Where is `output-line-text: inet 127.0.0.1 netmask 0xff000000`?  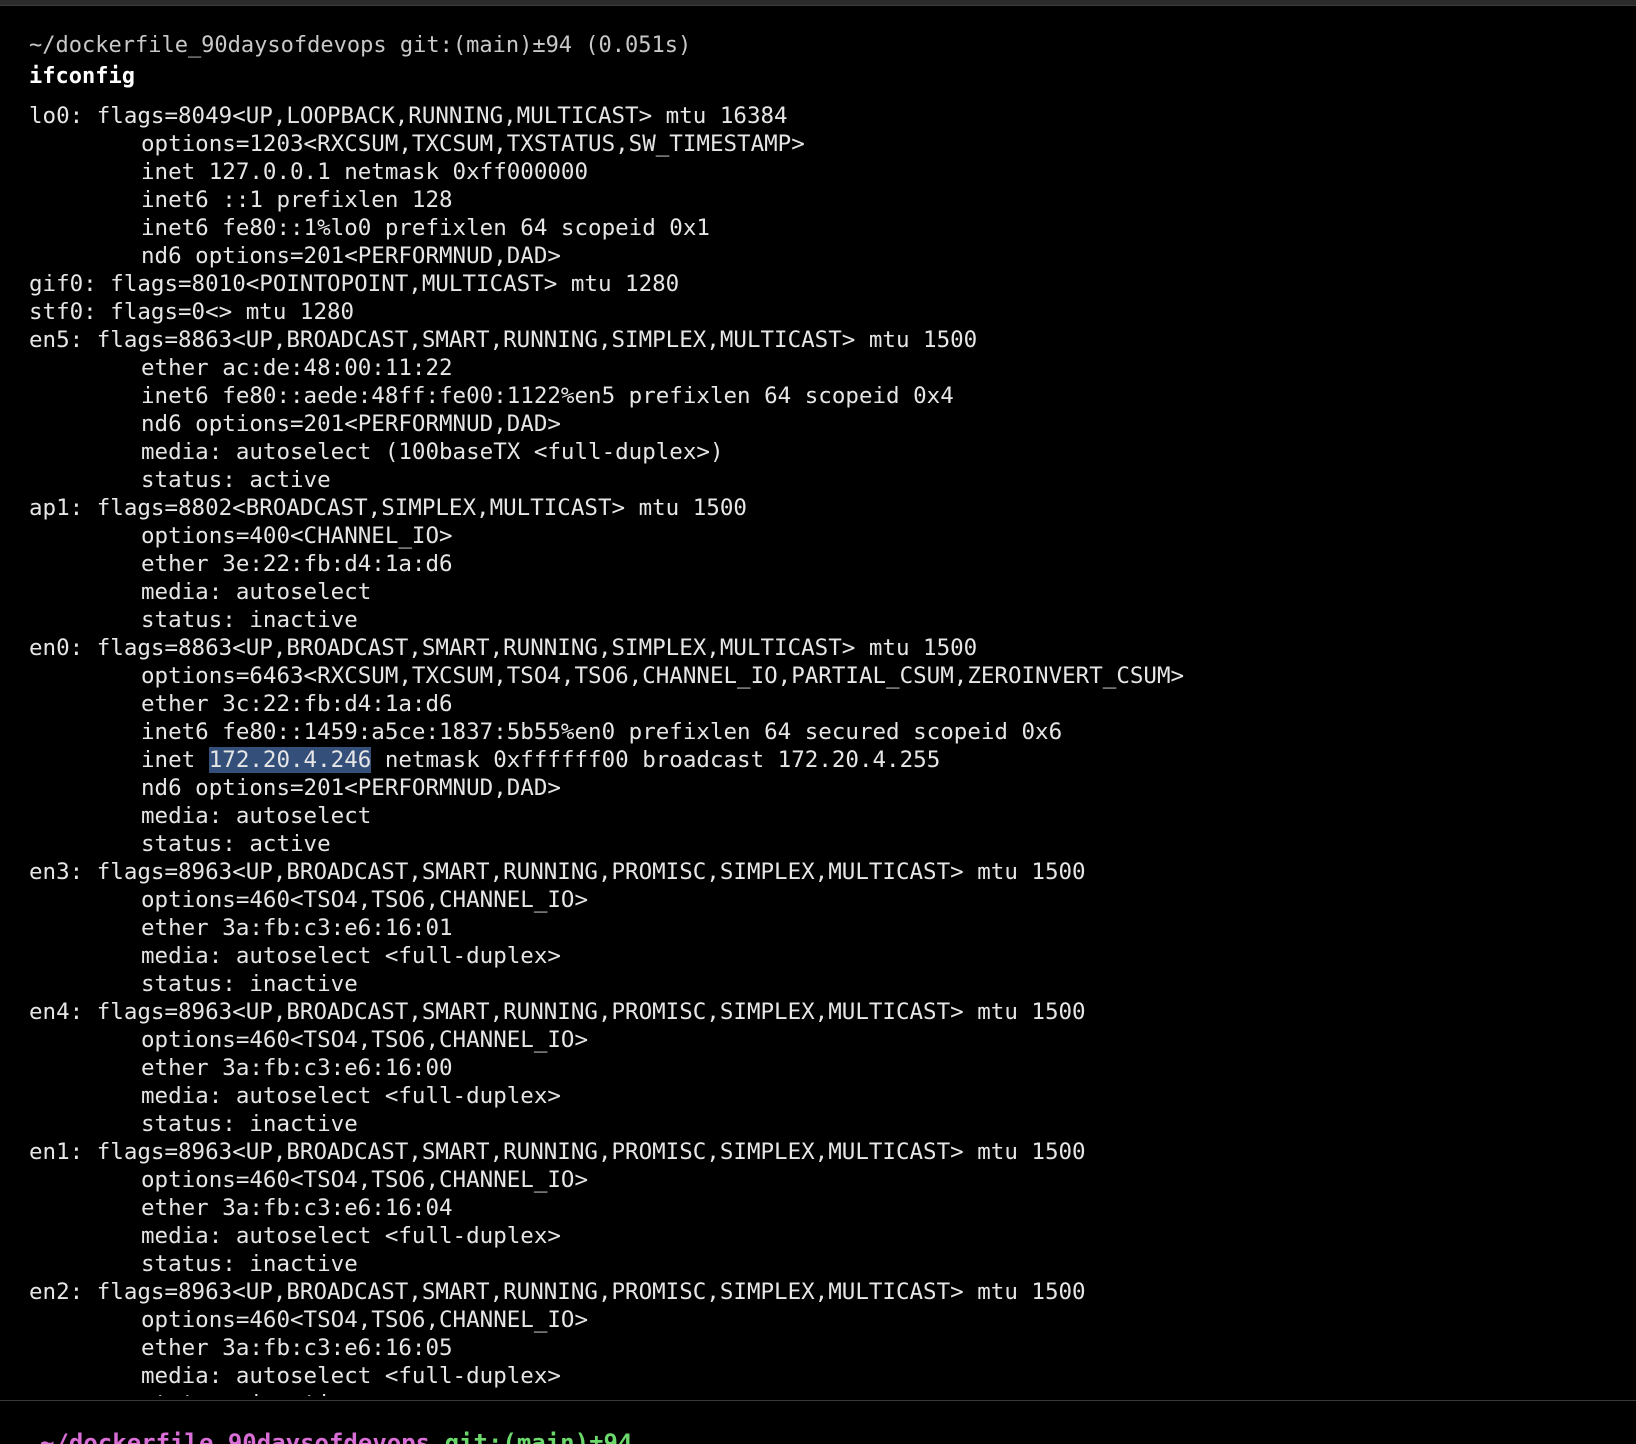
output-line-text: inet 127.0.0.1 netmask 0xff000000 is located at coordinates (365, 172).